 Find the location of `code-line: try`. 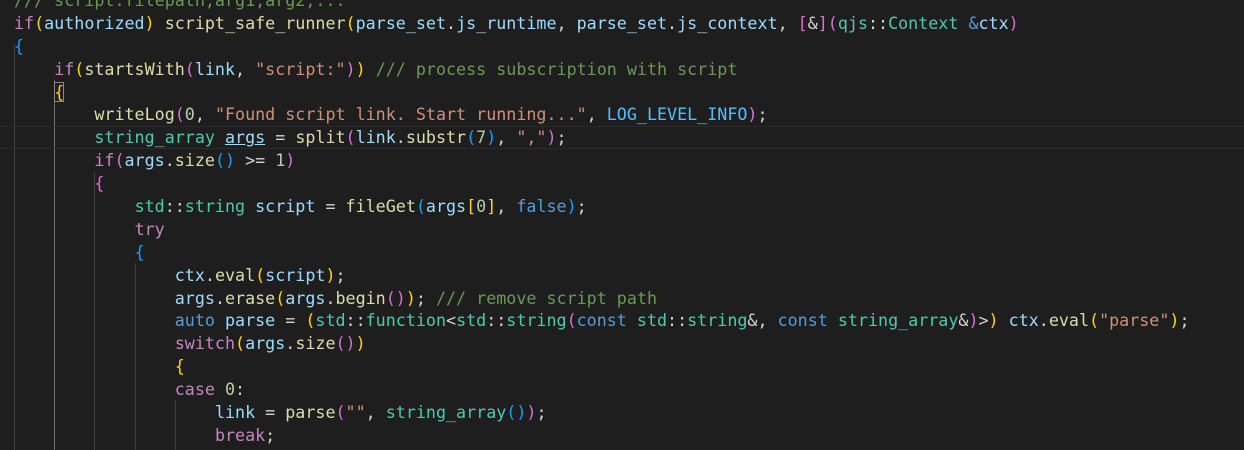

code-line: try is located at coordinates (622, 229).